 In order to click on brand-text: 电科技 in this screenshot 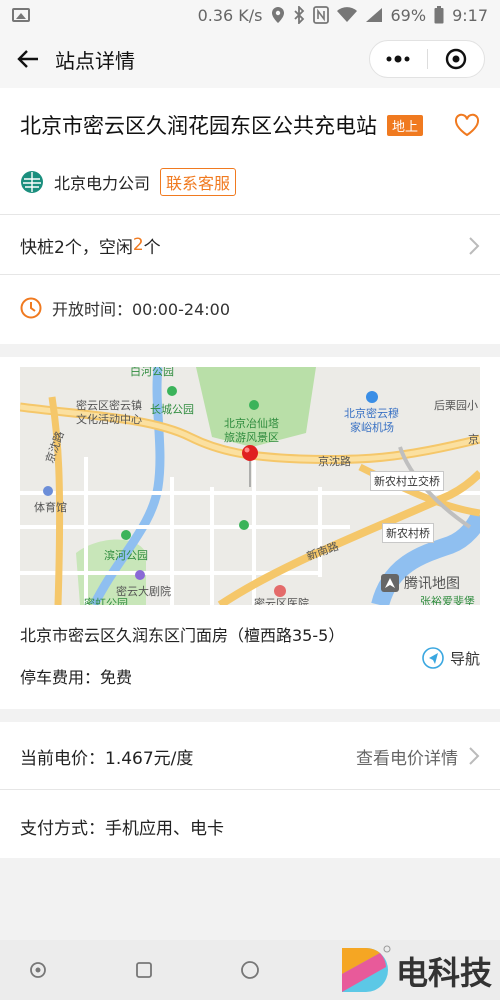, I will do `click(443, 973)`.